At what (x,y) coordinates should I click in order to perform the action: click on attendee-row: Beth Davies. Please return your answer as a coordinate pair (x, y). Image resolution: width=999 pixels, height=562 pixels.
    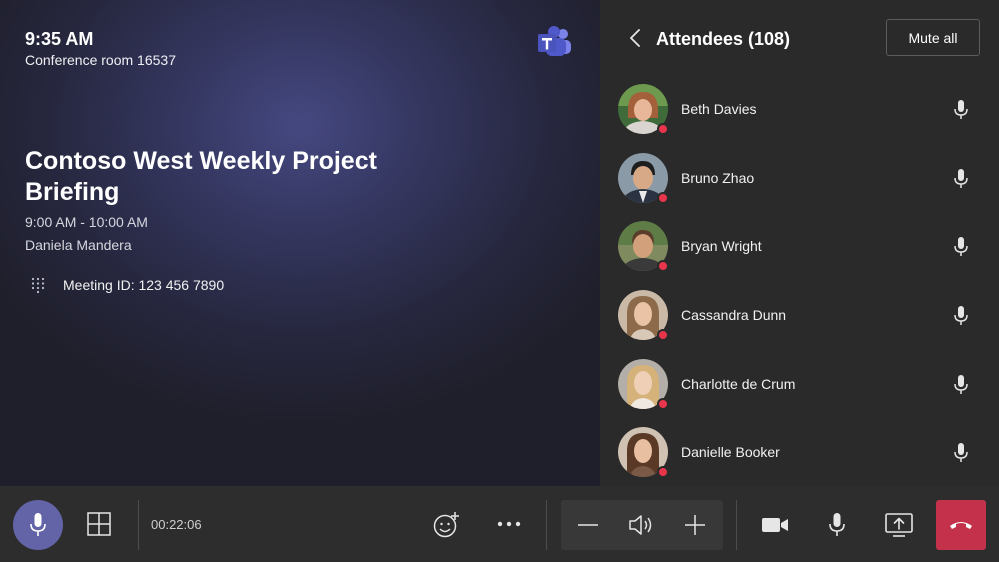
    Looking at the image, I should click on (799, 109).